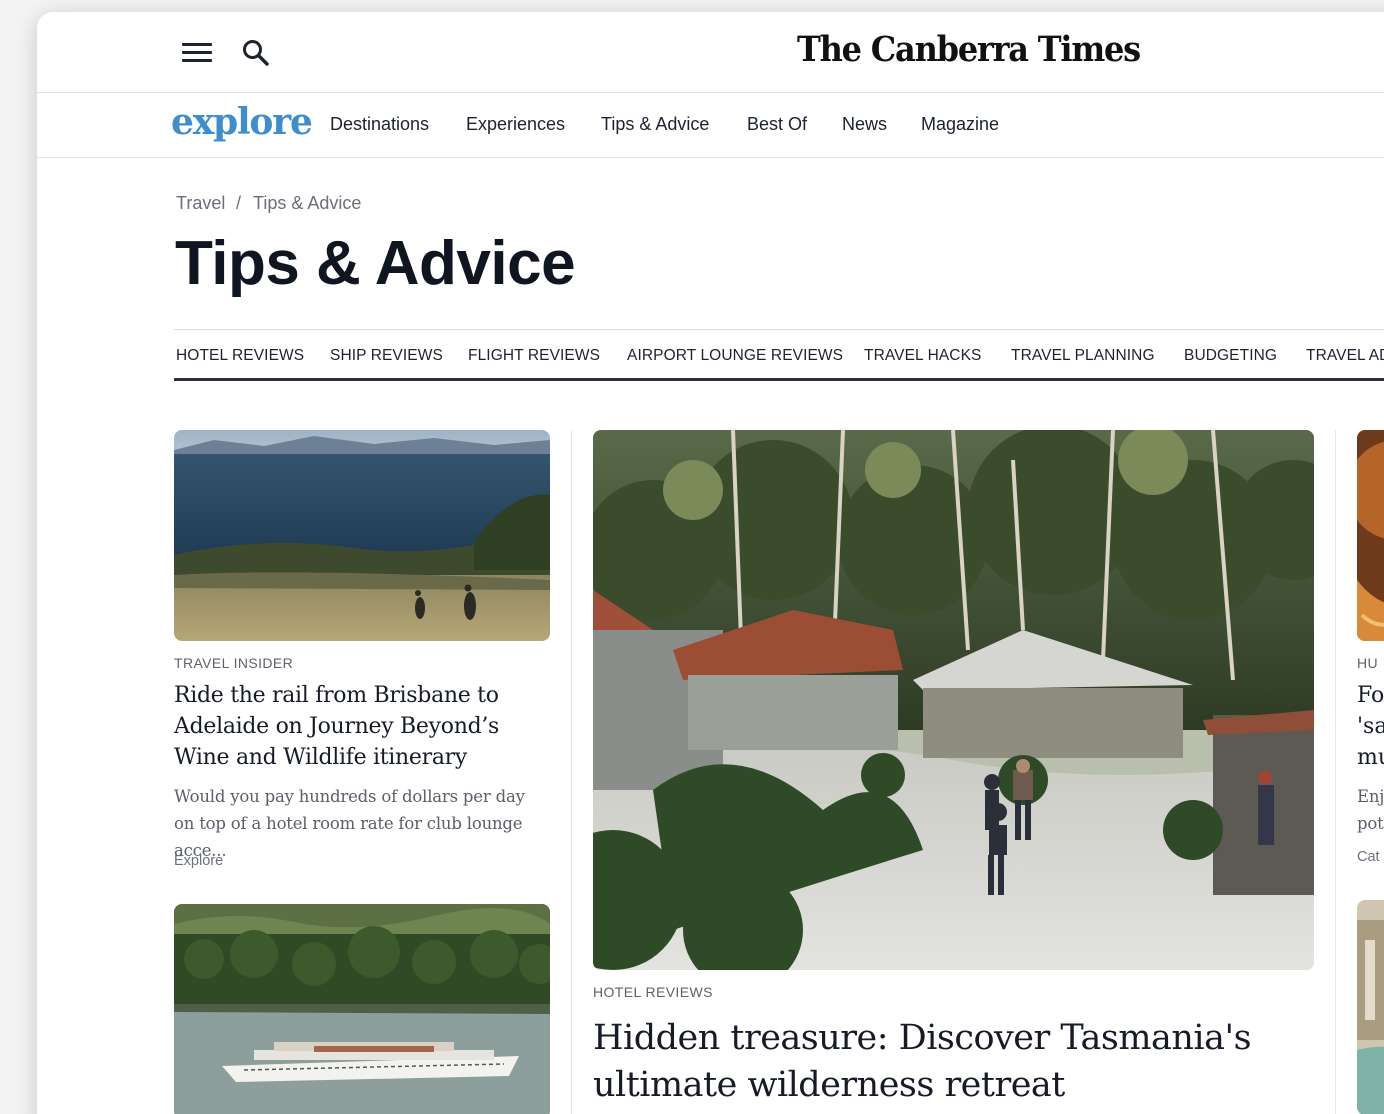  I want to click on nav-link-news: News, so click(864, 124).